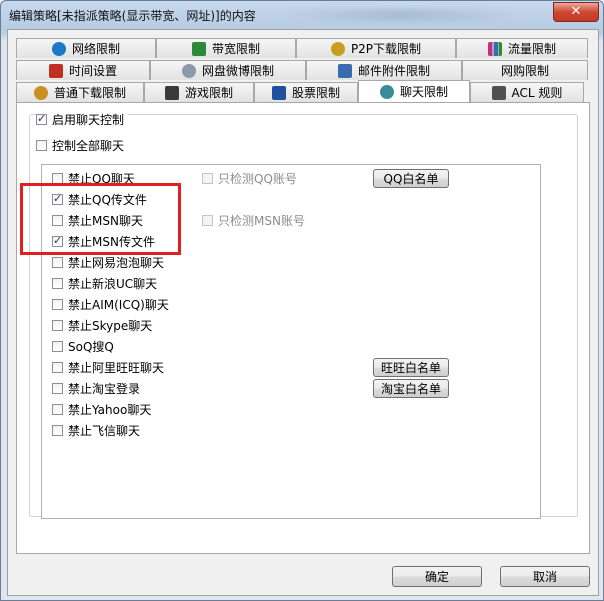  I want to click on chat-icon, so click(386, 91).